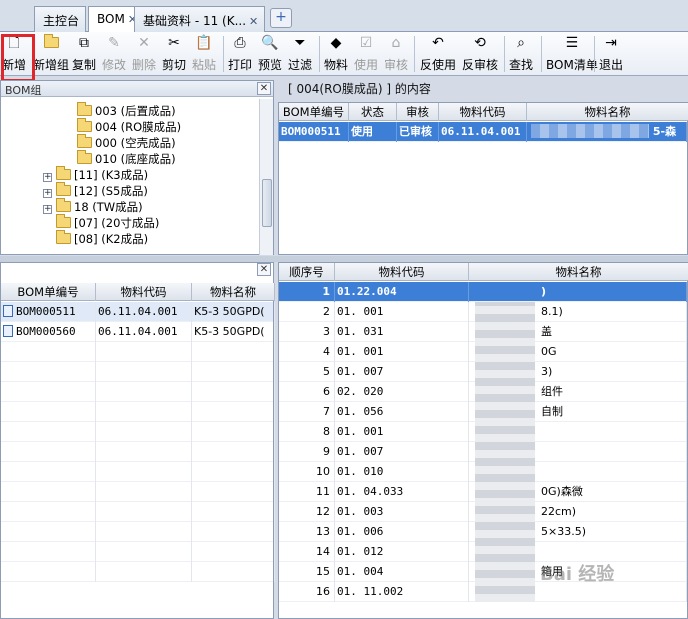  I want to click on cell-bom-no: BOM000511, so click(315, 132).